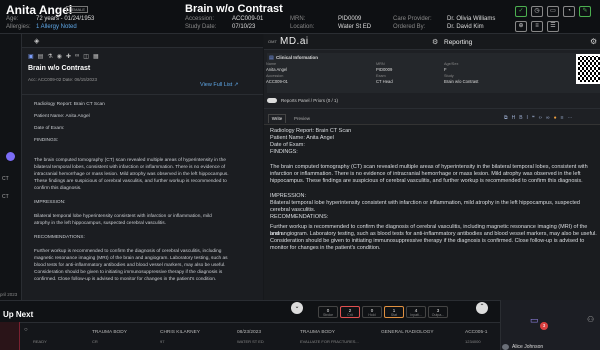 This screenshot has width=600, height=350. Describe the element at coordinates (56, 27) in the screenshot. I see `allergies-link: 1 Allergy Noted` at that location.